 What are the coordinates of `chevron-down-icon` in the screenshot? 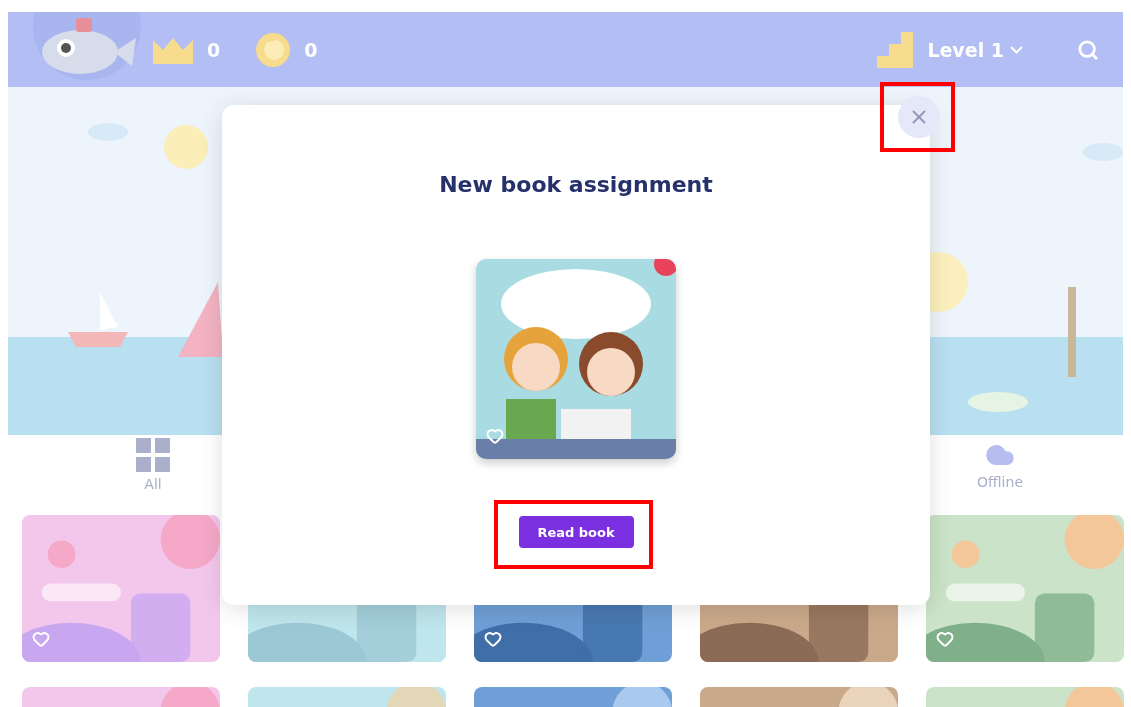 It's located at (1016, 49).